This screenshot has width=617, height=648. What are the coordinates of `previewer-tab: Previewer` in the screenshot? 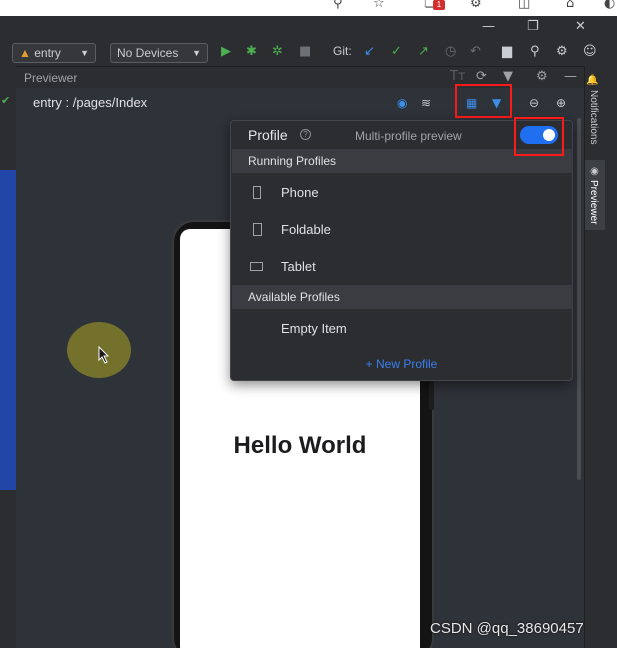 It's located at (593, 202).